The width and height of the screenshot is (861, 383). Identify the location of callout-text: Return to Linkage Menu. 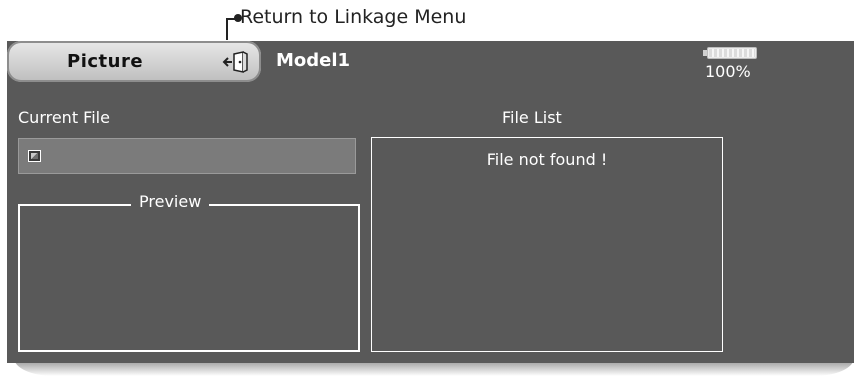
(353, 17).